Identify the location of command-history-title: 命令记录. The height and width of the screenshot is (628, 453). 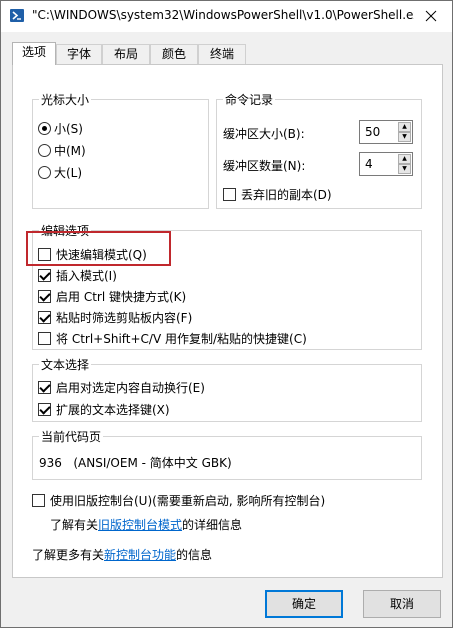
(249, 99).